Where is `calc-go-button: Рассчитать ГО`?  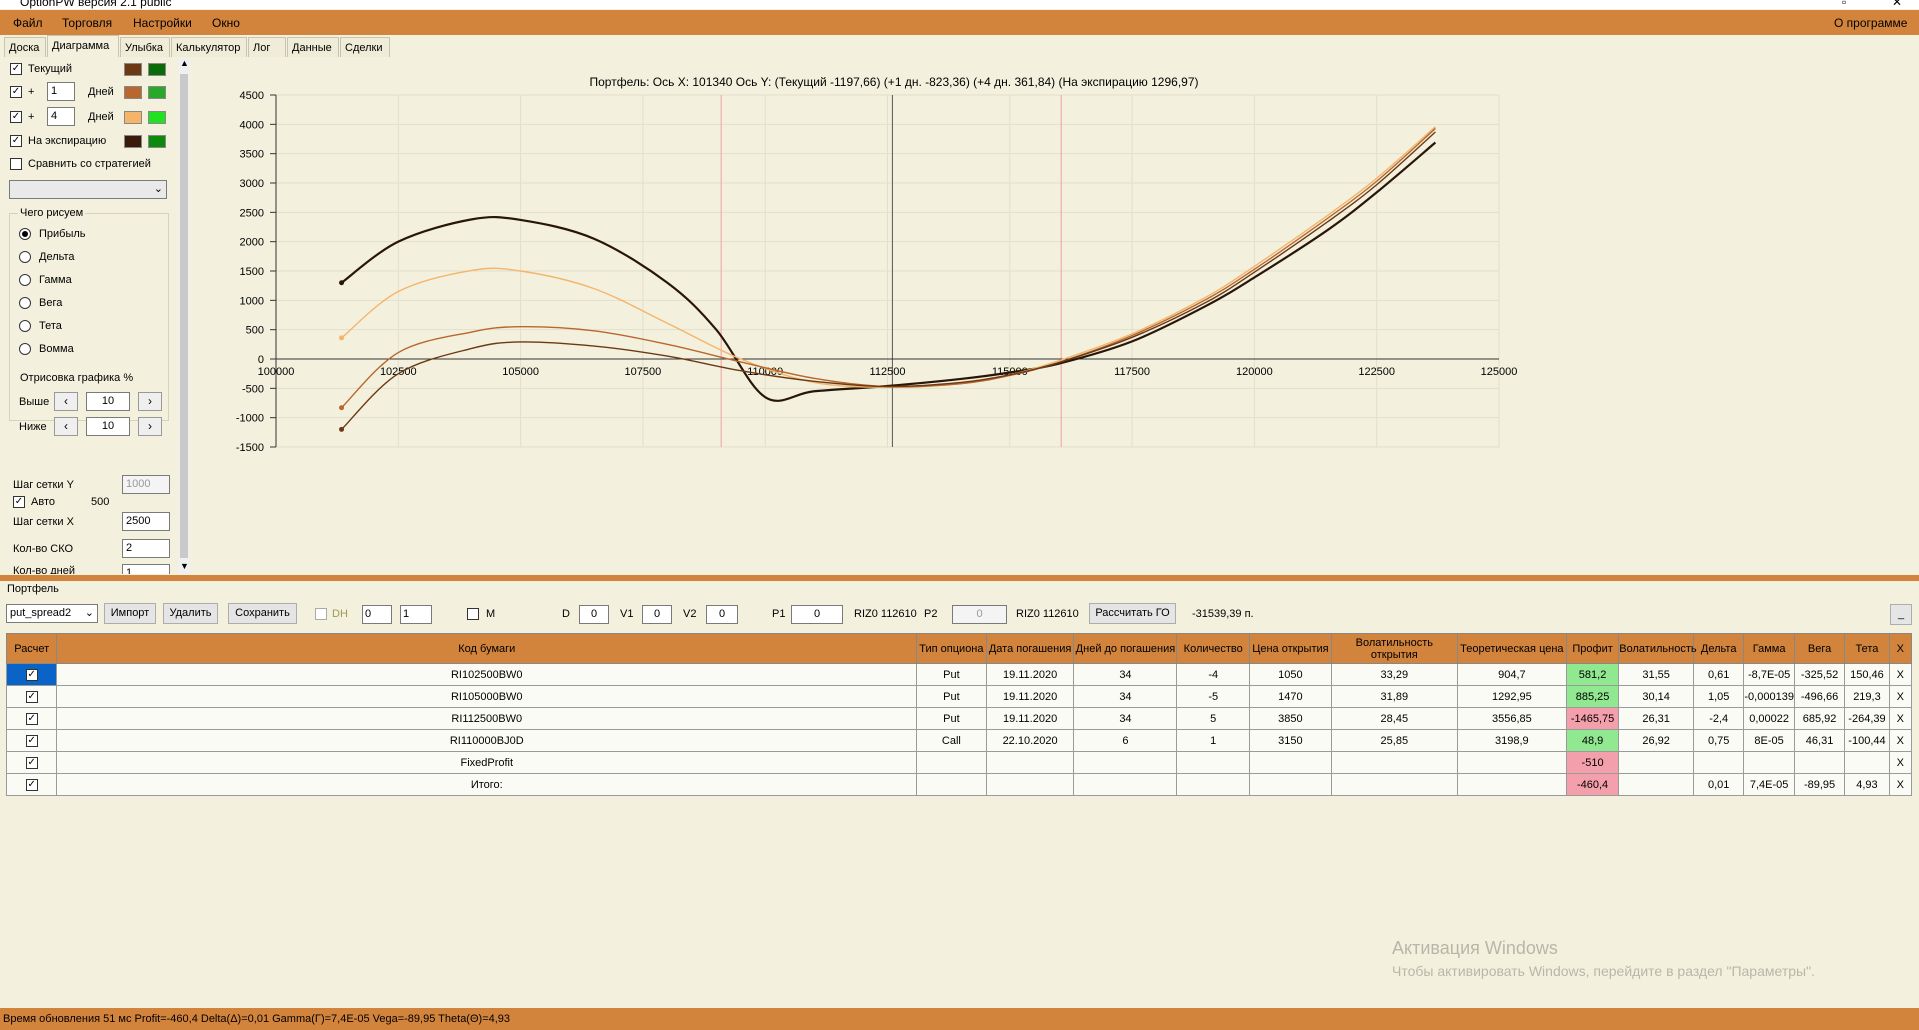 calc-go-button: Рассчитать ГО is located at coordinates (1132, 613).